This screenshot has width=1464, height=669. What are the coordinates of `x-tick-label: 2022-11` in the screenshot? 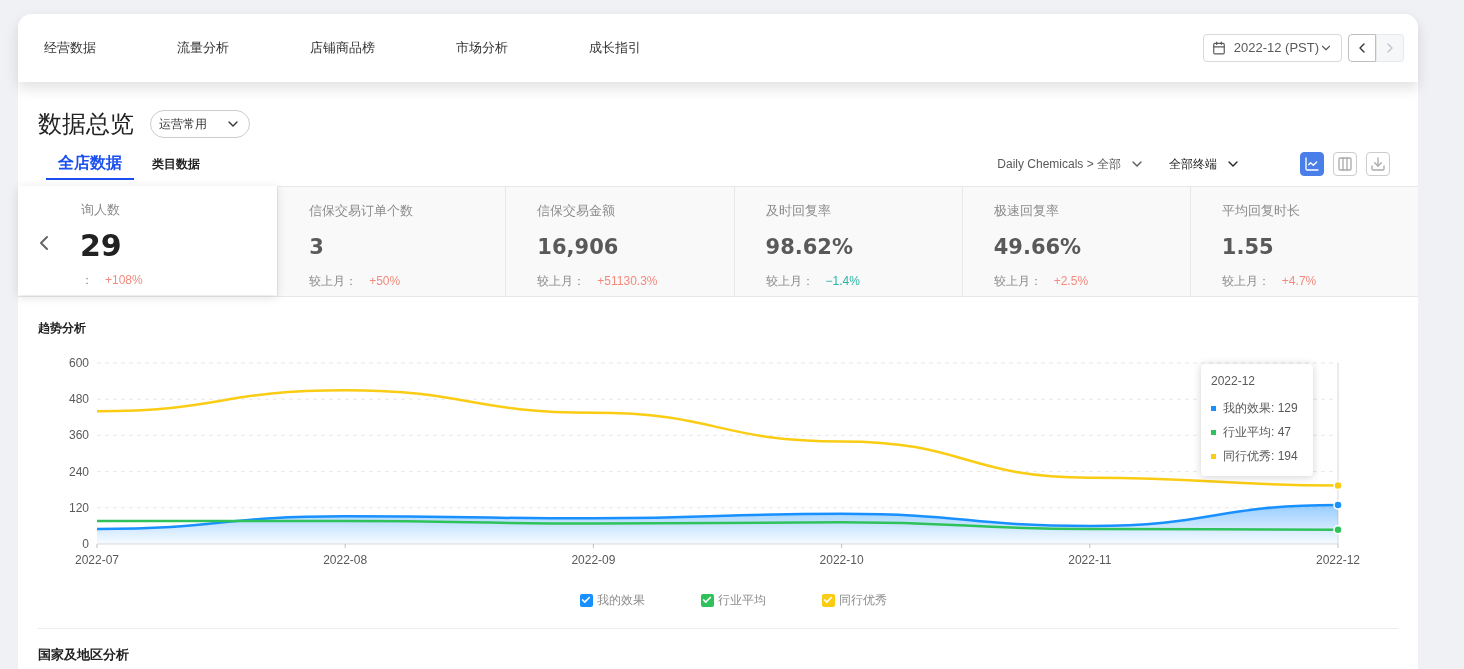 It's located at (1090, 560).